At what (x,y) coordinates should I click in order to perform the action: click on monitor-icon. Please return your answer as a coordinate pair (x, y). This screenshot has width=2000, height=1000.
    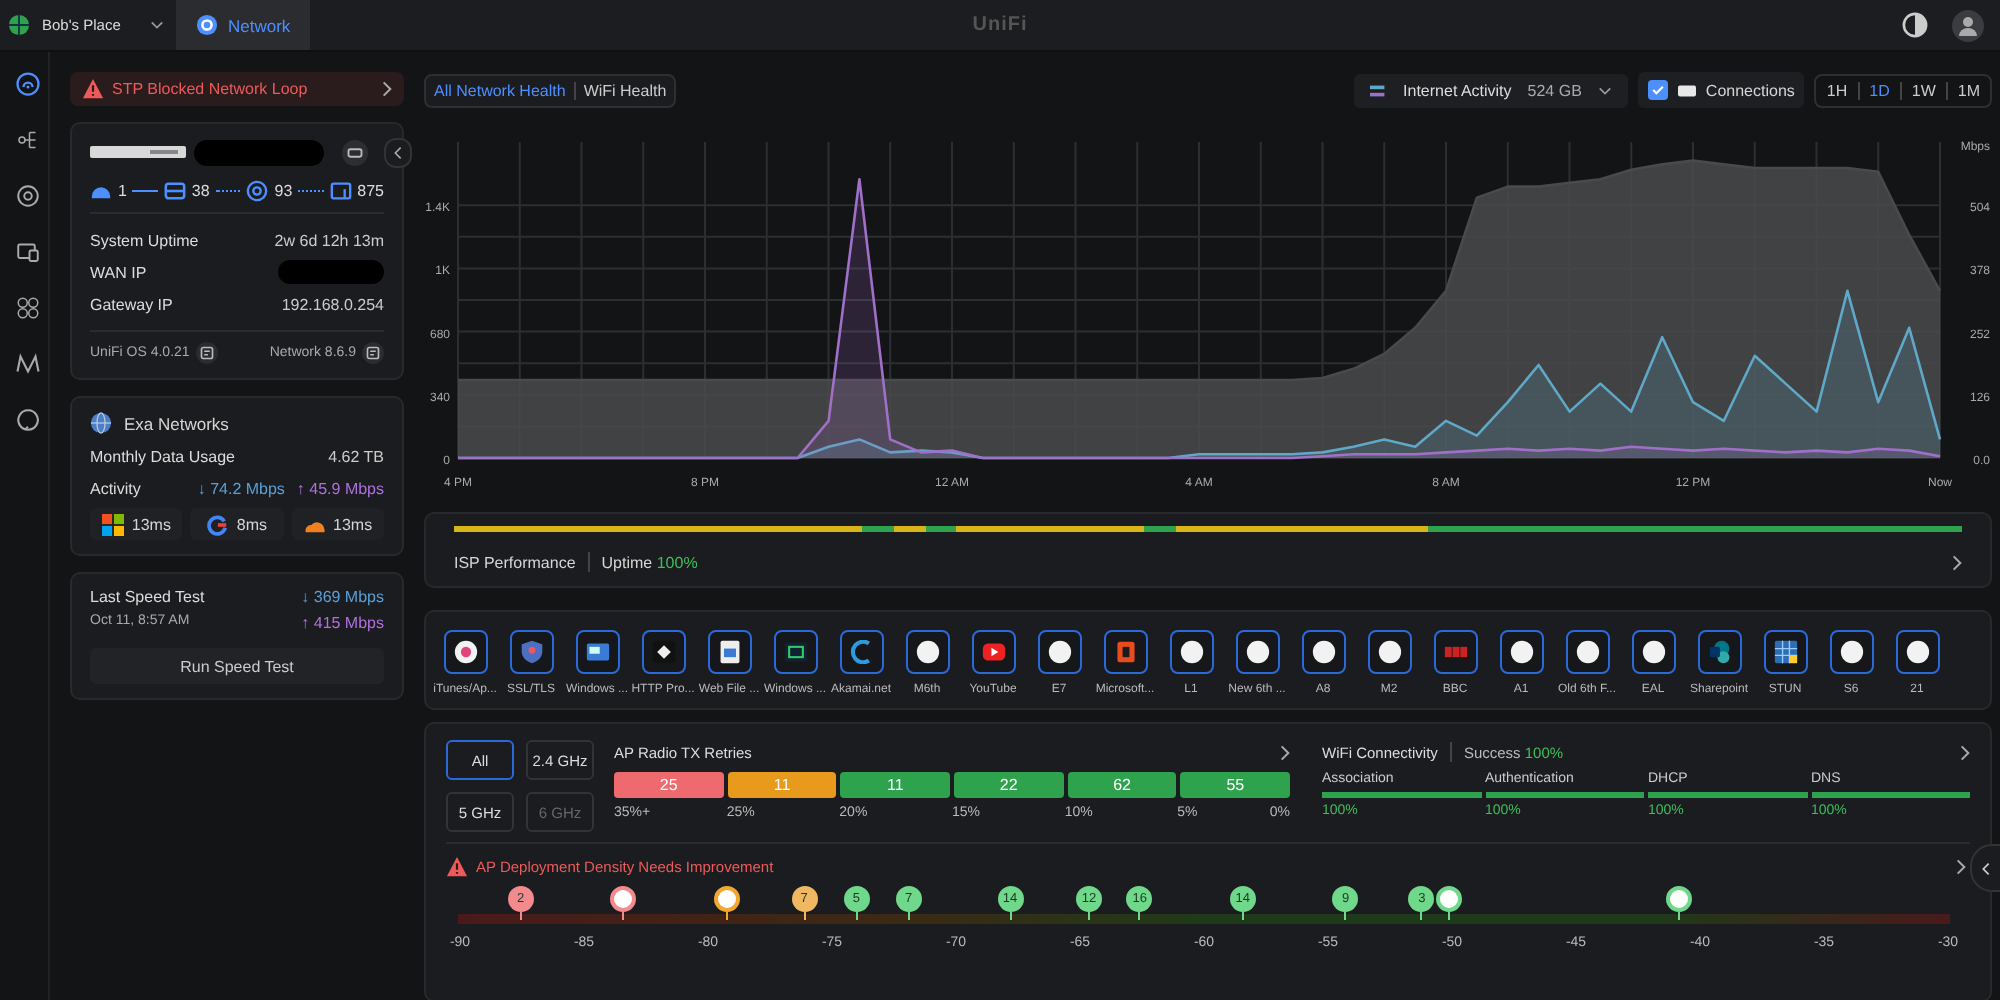
    Looking at the image, I should click on (795, 652).